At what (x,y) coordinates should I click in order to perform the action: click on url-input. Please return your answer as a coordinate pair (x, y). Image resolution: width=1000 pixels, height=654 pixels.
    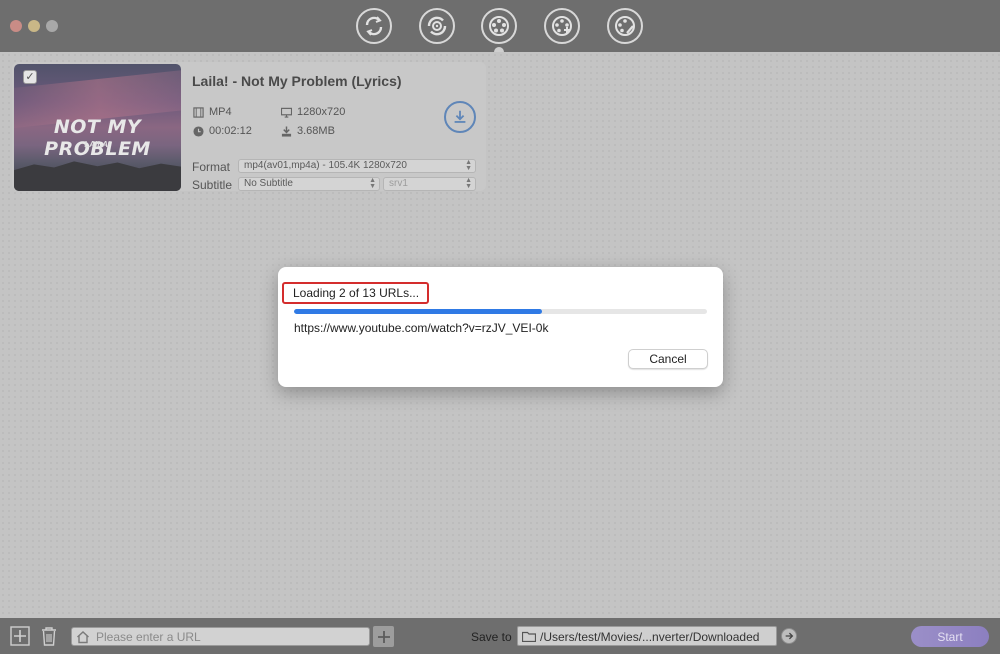
    Looking at the image, I should click on (220, 636).